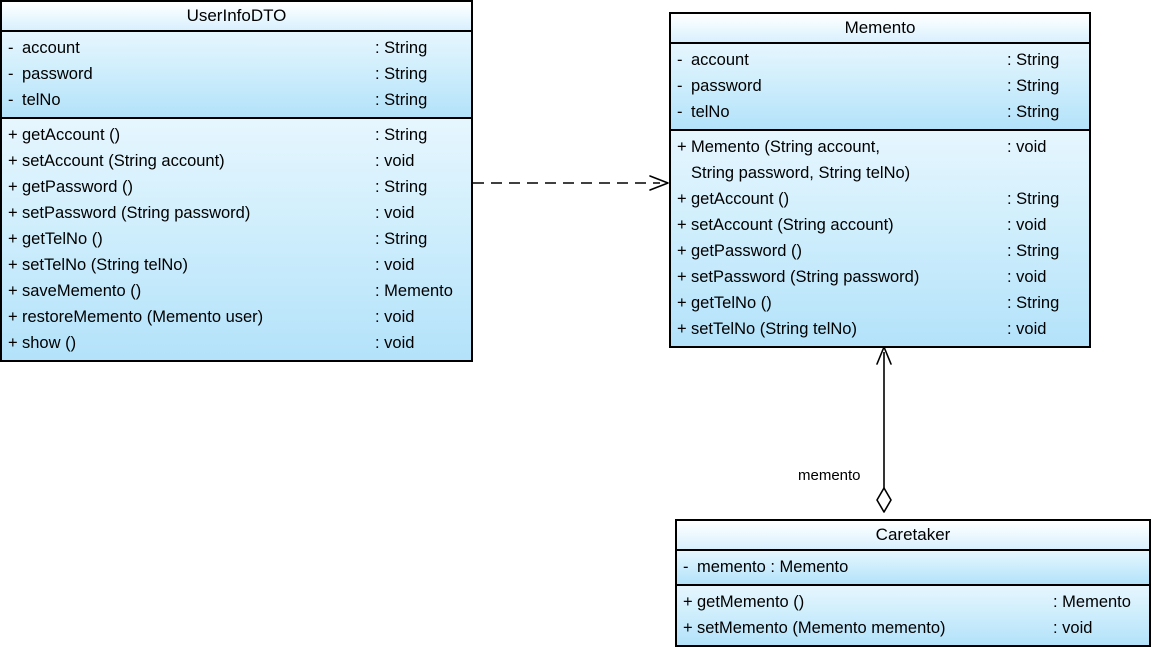 Image resolution: width=1154 pixels, height=647 pixels. Describe the element at coordinates (143, 317) in the screenshot. I see `method-signature: restoreMemento (Memento user)` at that location.